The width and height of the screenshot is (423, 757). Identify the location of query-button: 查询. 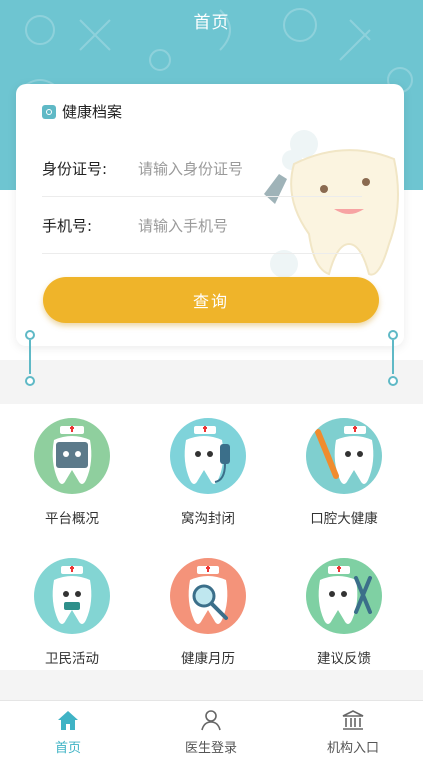
(211, 300).